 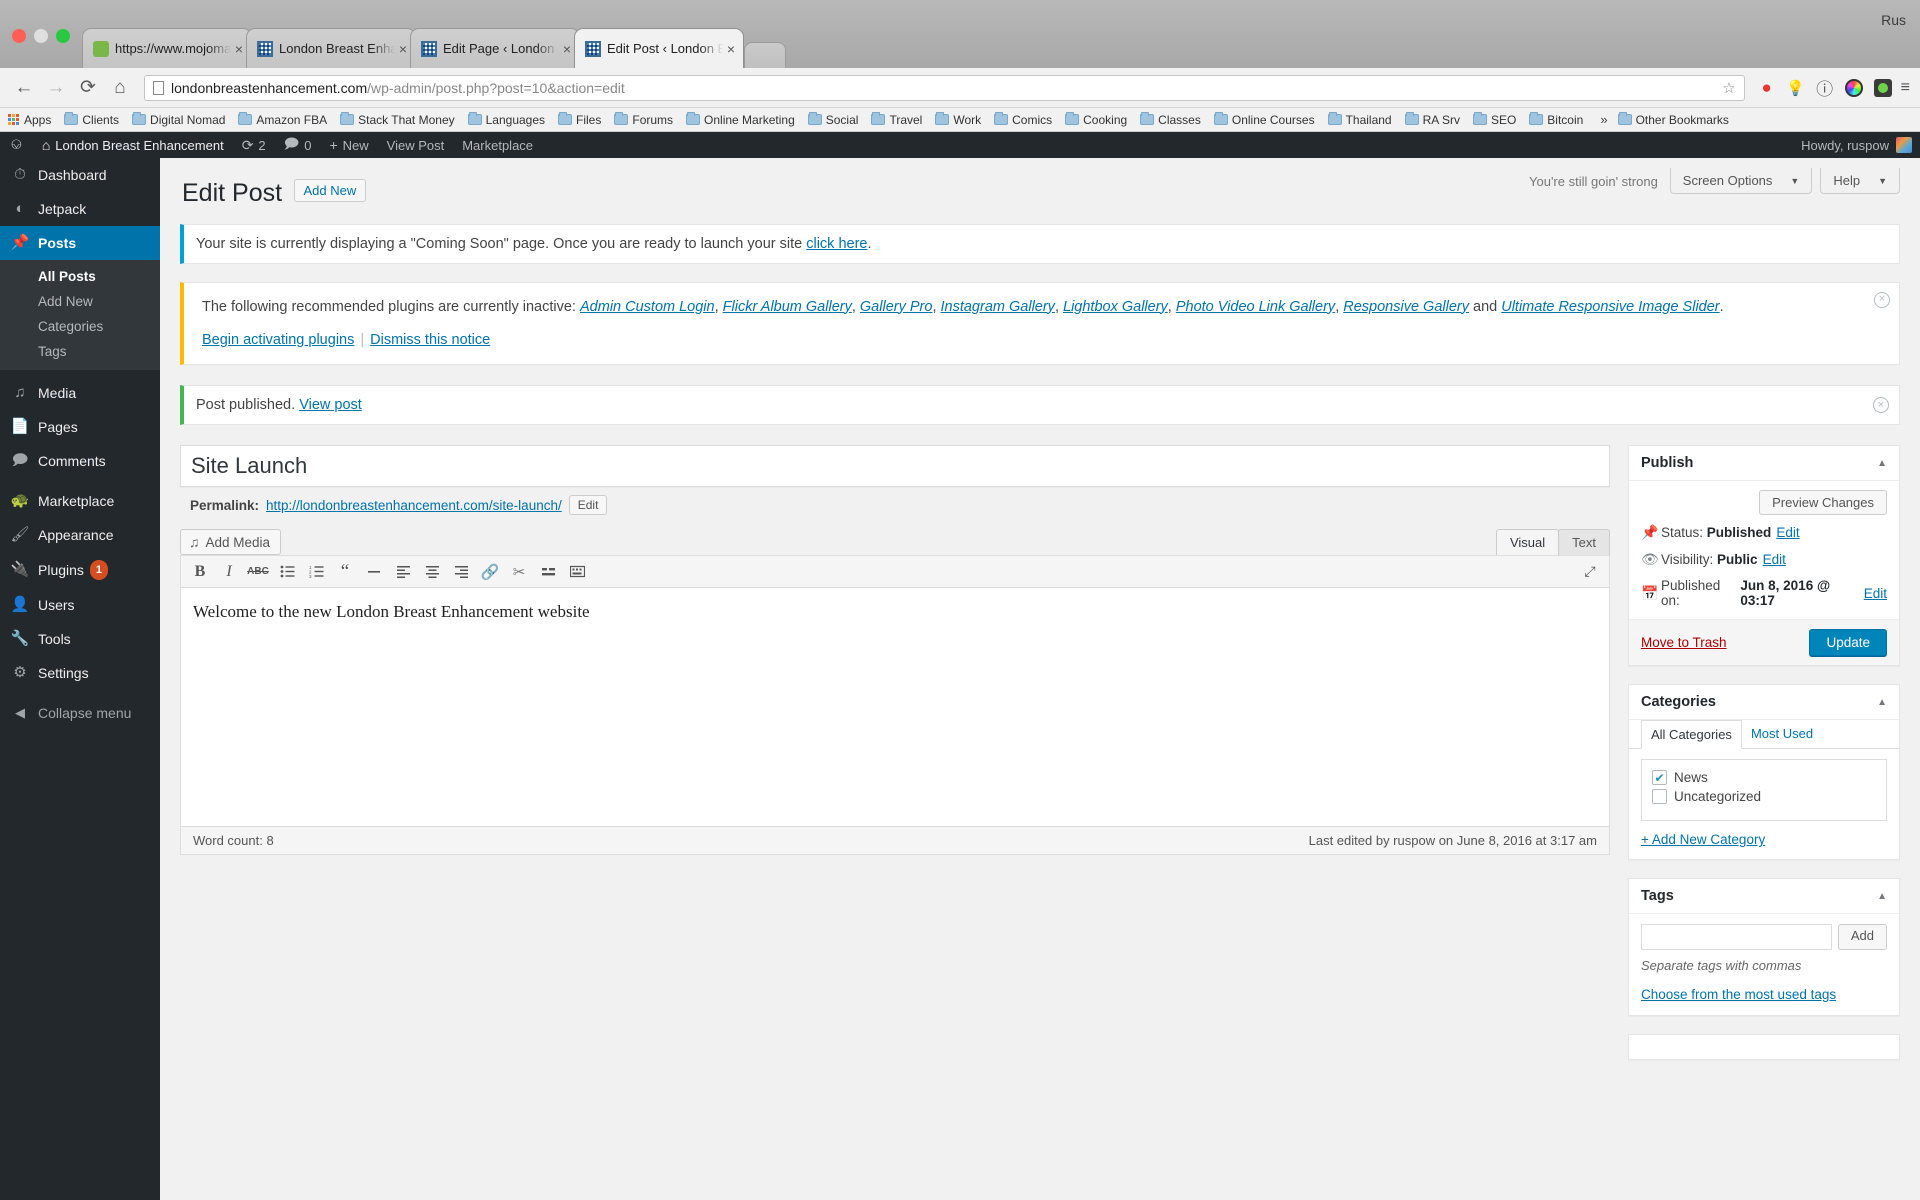 I want to click on edit-published-link: Edit, so click(x=1875, y=593).